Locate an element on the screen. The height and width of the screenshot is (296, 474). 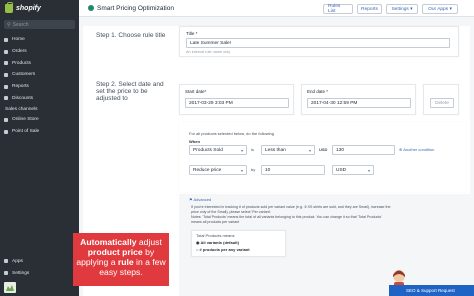
search-icon: ⚲ is located at coordinates (9, 24).